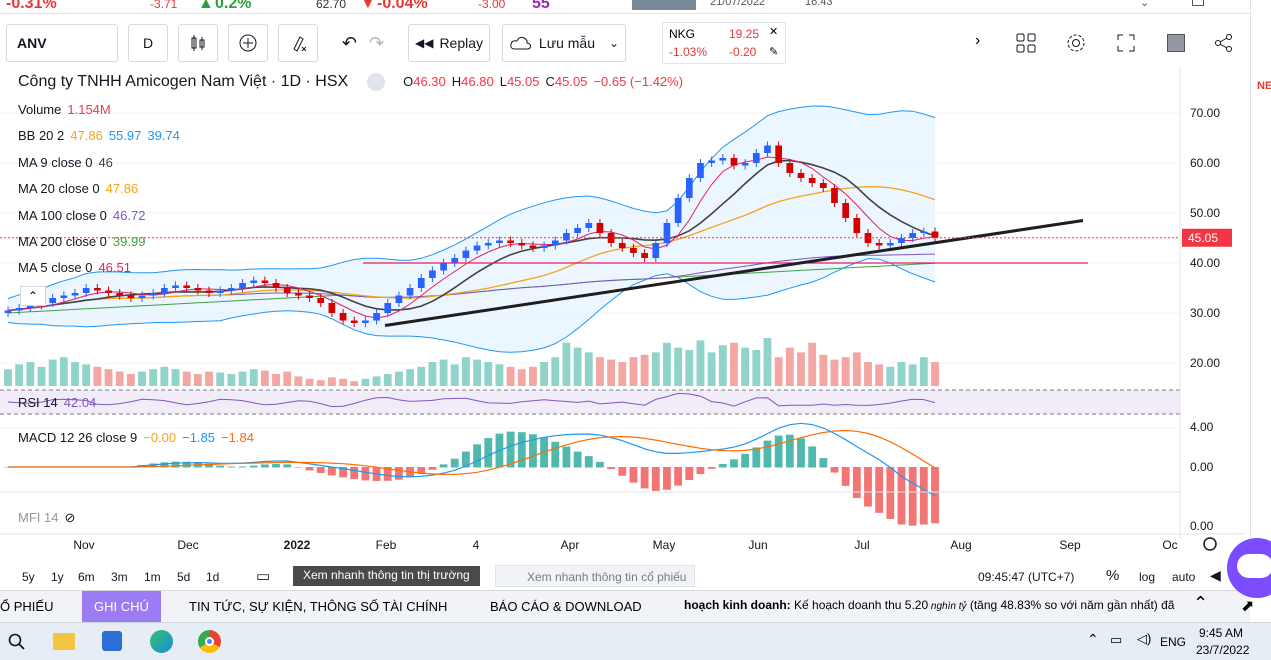 The image size is (1271, 660). Describe the element at coordinates (566, 606) in the screenshot. I see `tab-reports: BÁO CÁO & DOWNLOAD` at that location.